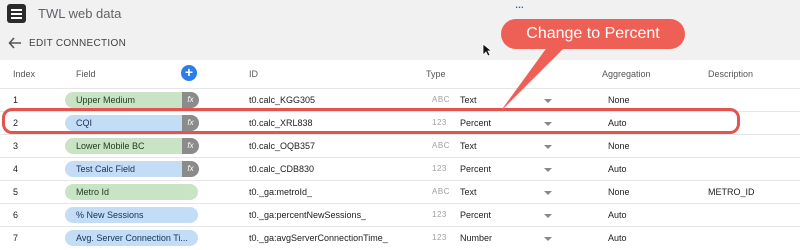  I want to click on row-index: 6, so click(16, 215).